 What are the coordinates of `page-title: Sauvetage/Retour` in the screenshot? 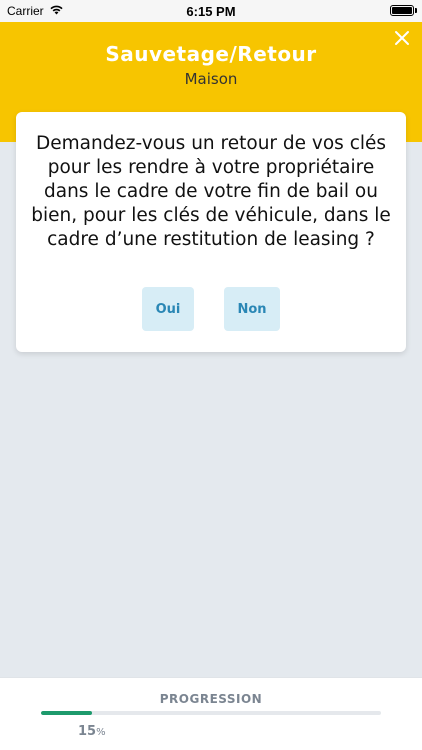 It's located at (211, 54).